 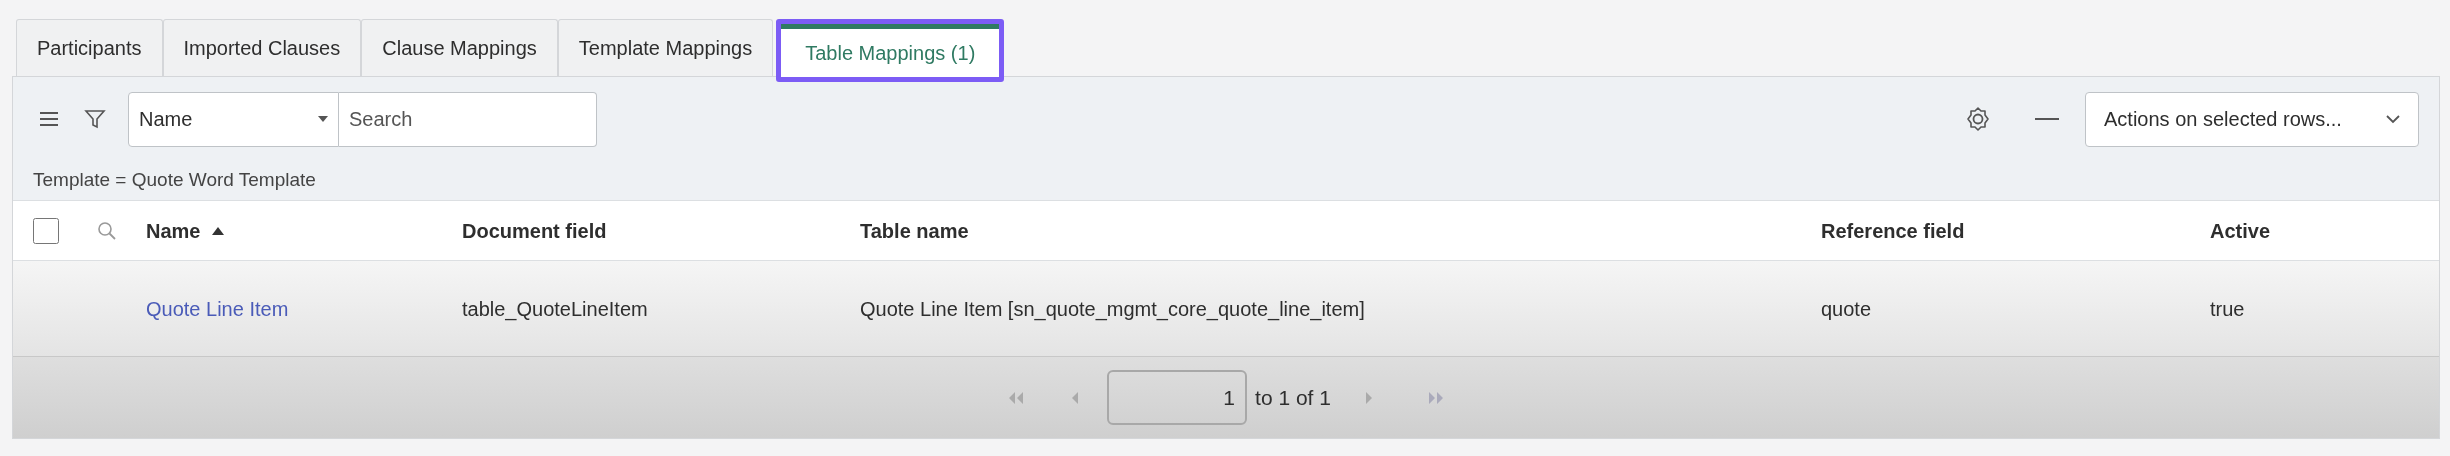 I want to click on filter-breadcrumb: Template = Quote Word Template, so click(x=174, y=180).